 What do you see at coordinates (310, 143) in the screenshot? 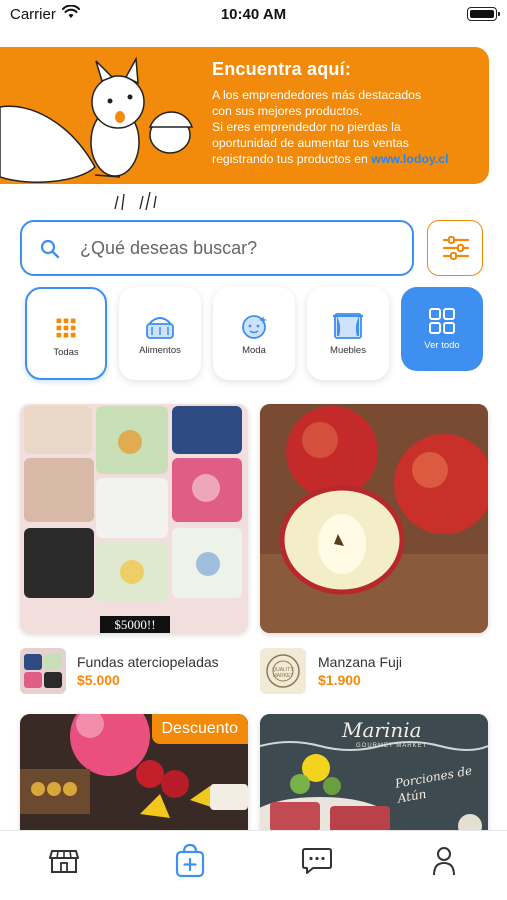
I see `banner-line: oportunidad de aumentar tus ventas` at bounding box center [310, 143].